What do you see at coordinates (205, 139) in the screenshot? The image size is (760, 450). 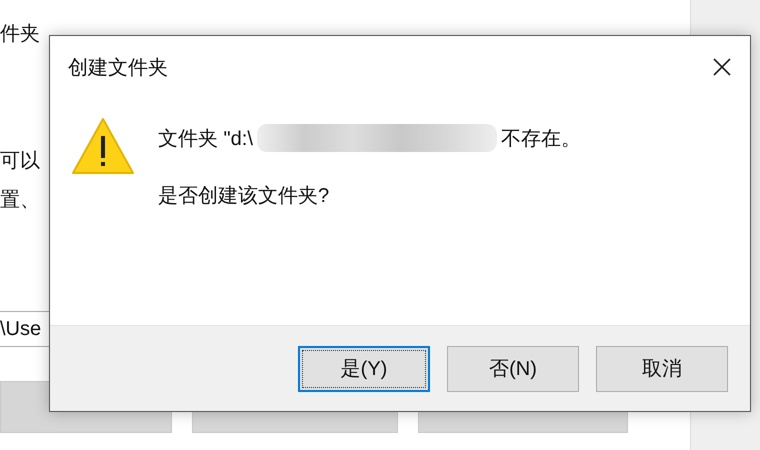 I see `message-text: 文件夹 "d:\` at bounding box center [205, 139].